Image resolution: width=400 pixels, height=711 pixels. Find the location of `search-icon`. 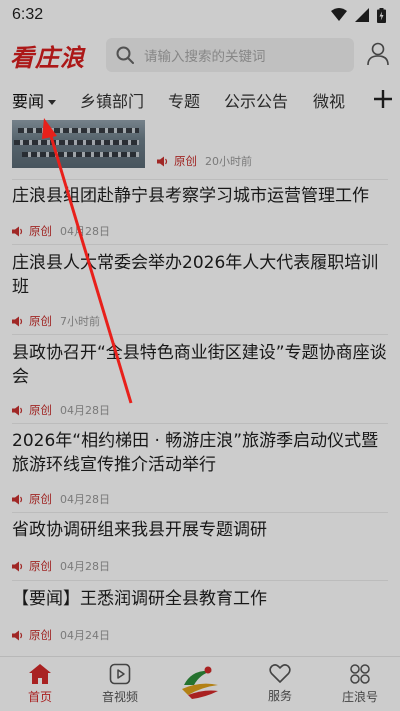

search-icon is located at coordinates (125, 55).